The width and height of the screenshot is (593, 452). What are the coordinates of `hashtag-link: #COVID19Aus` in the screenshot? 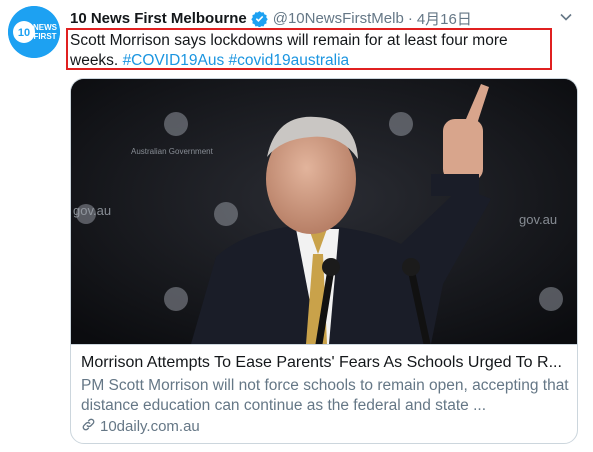 It's located at (174, 60).